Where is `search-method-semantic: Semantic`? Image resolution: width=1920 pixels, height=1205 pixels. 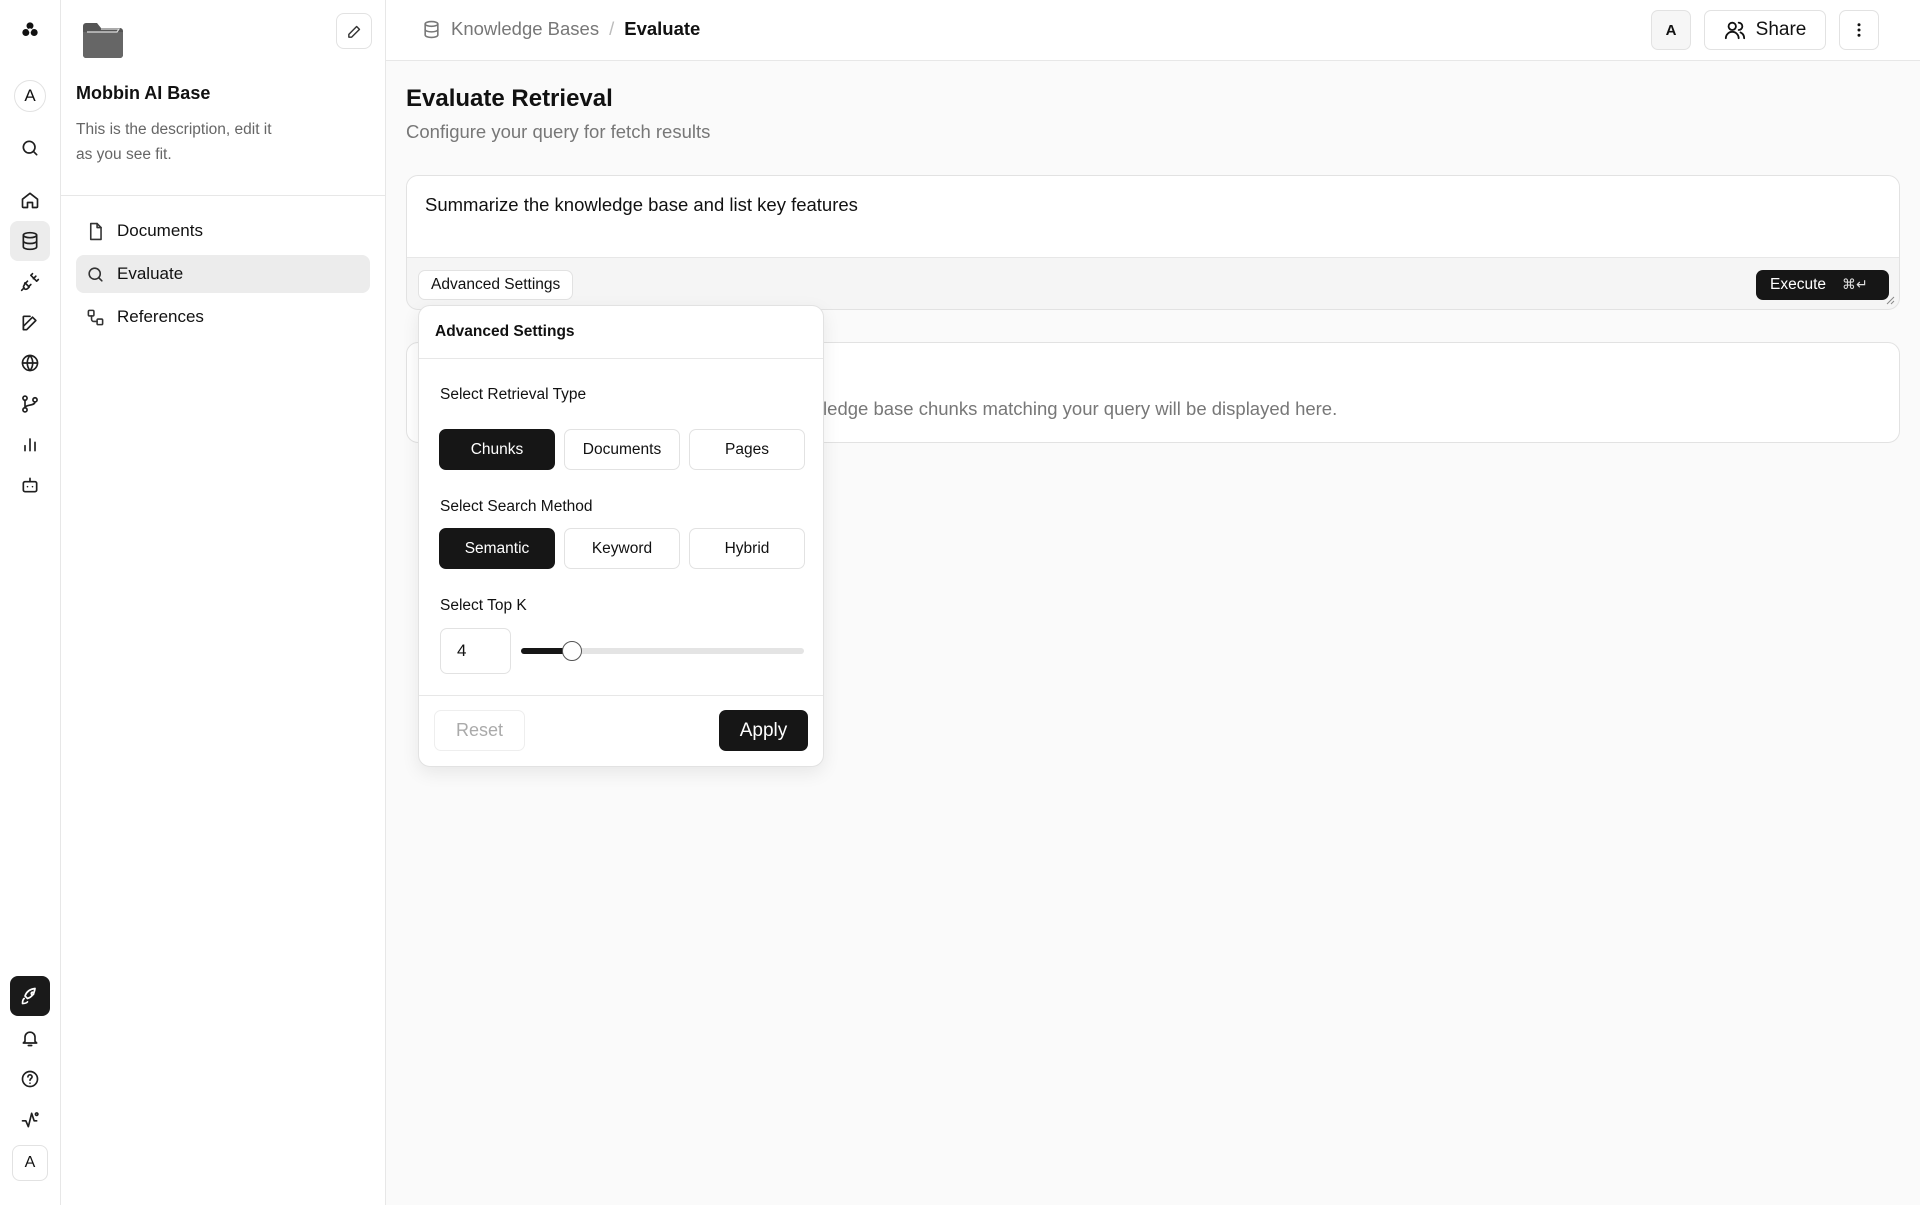 search-method-semantic: Semantic is located at coordinates (497, 548).